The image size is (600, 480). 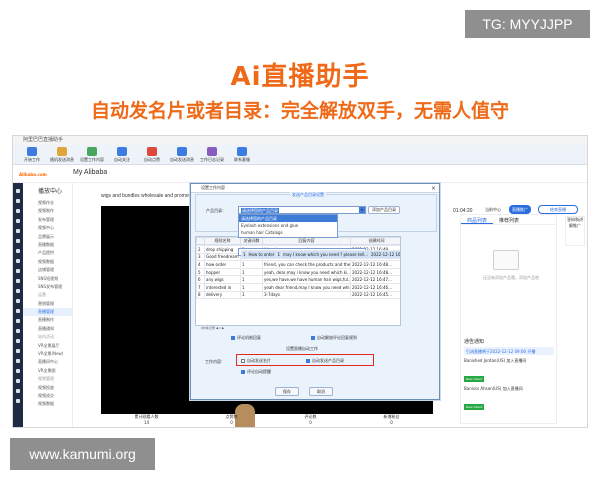 What do you see at coordinates (47, 295) in the screenshot?
I see `nav-item: 运营` at bounding box center [47, 295].